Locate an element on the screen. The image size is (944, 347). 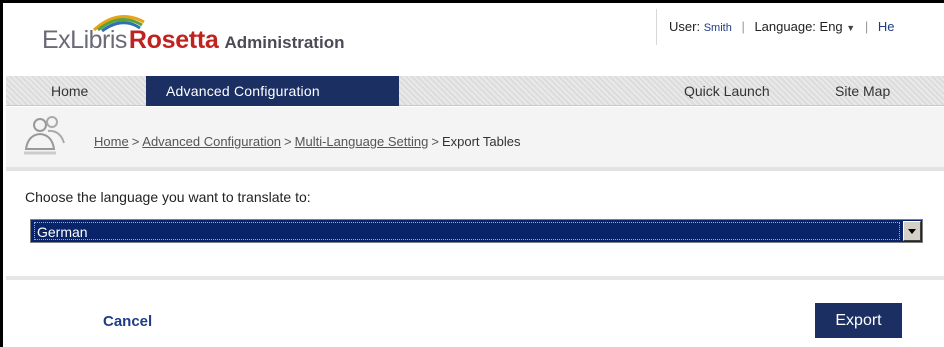
nav-site-map: Site Map is located at coordinates (862, 91).